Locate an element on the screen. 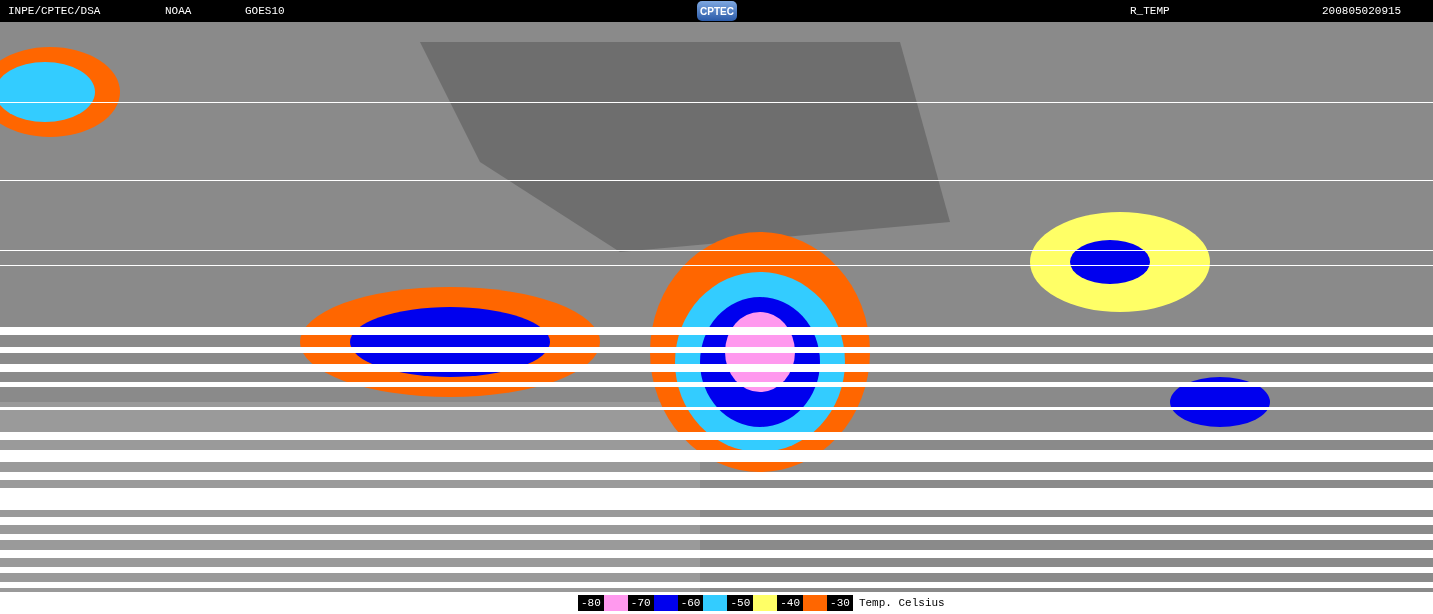 The width and height of the screenshot is (1433, 614). legend-label: -80 is located at coordinates (591, 603).